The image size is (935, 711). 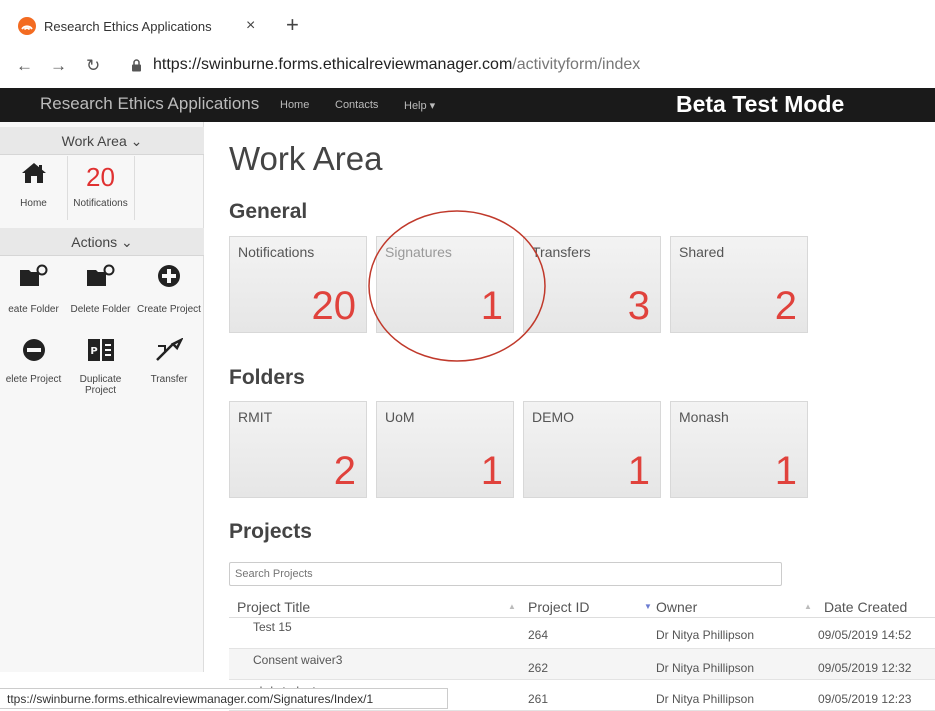 I want to click on column-date-created: Date Created, so click(x=865, y=607).